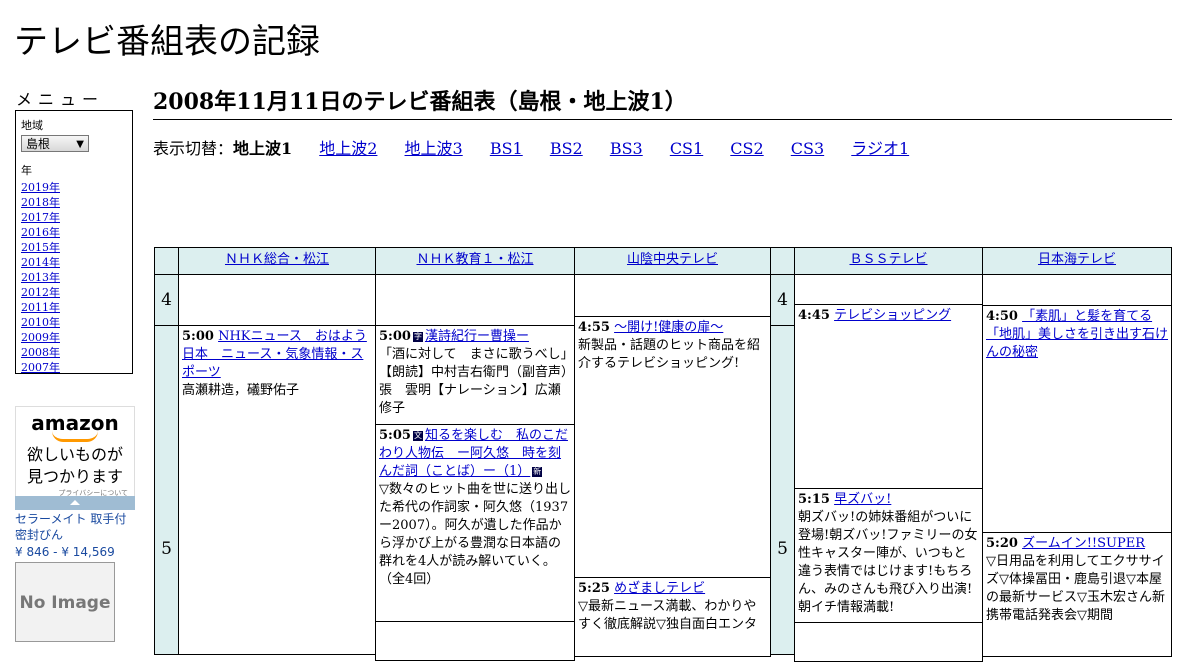 This screenshot has height=662, width=1200. I want to click on program-time: 4:45, so click(814, 315).